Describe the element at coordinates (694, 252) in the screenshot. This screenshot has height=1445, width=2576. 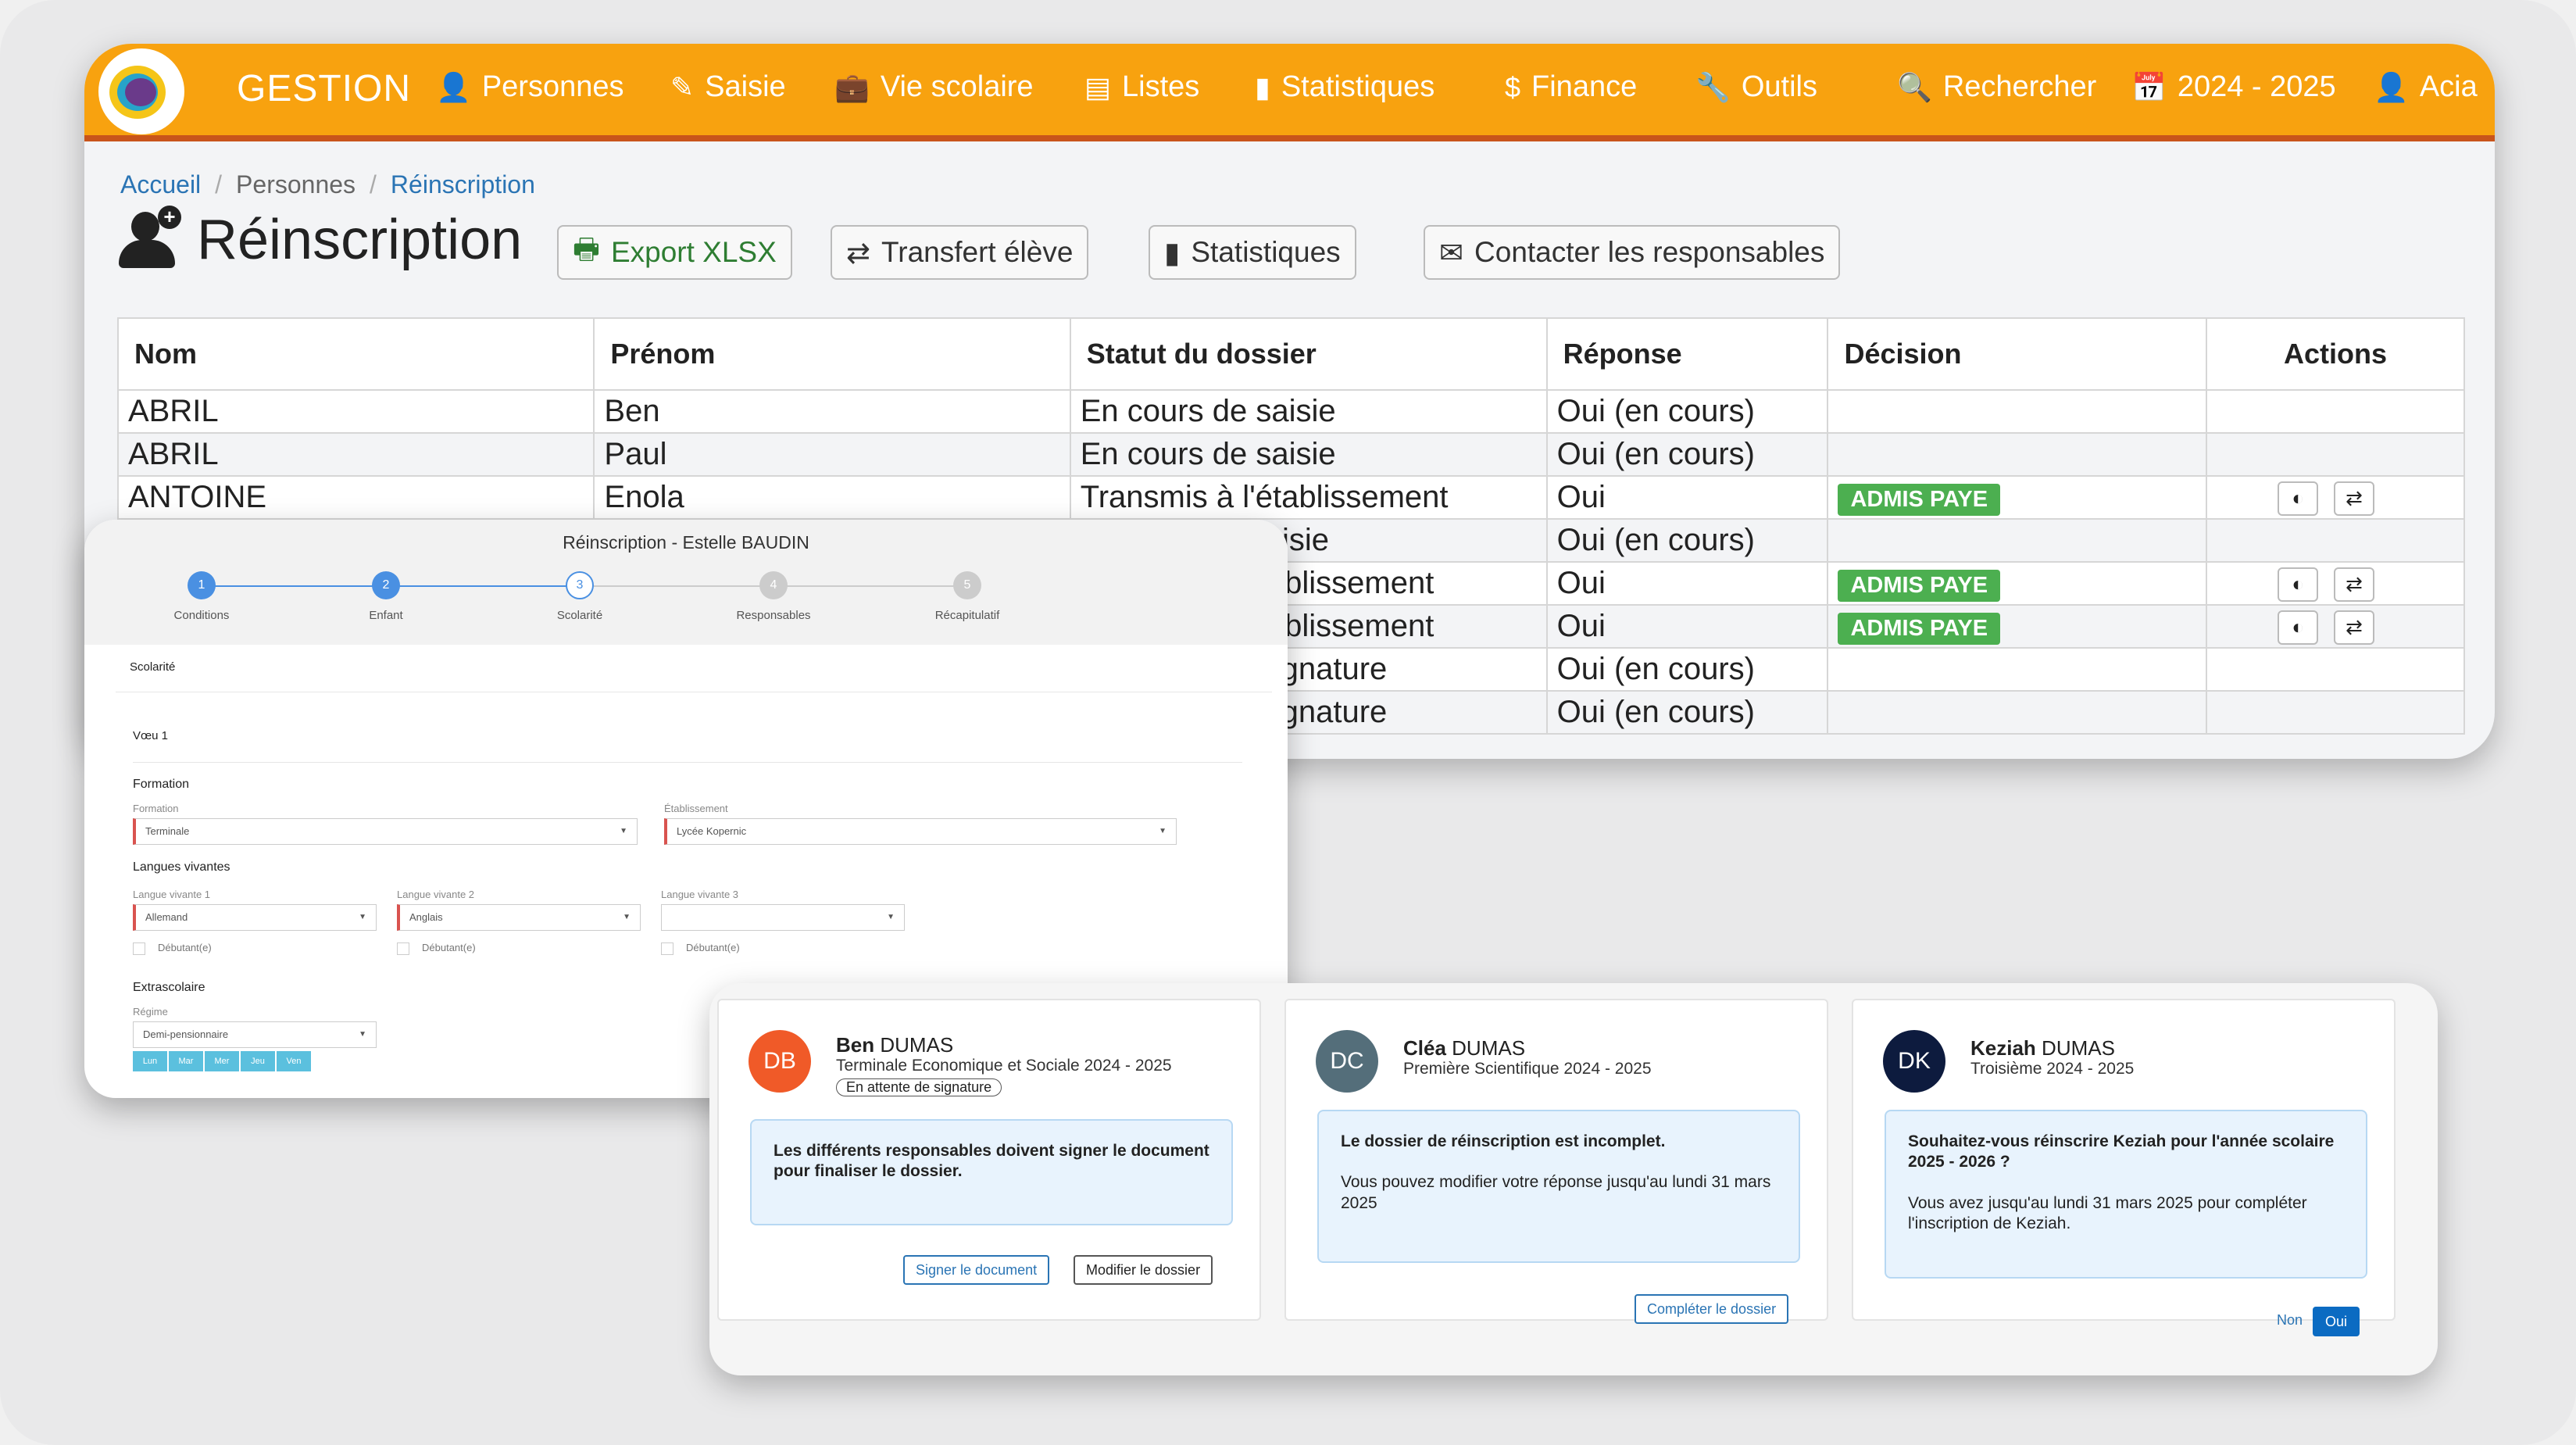
I see `button-label: Export XLSX` at that location.